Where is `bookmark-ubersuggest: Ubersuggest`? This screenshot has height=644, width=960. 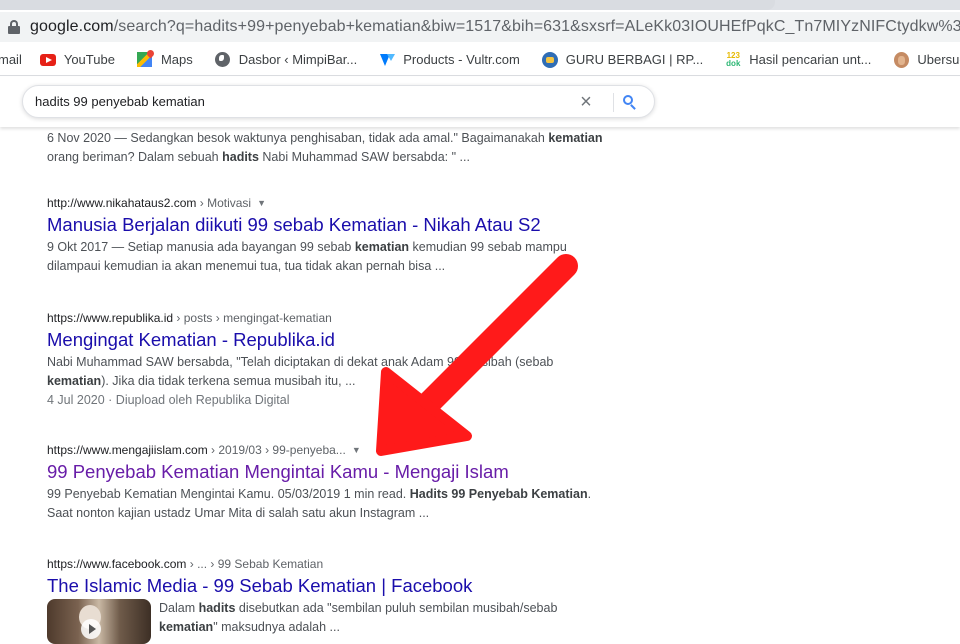 bookmark-ubersuggest: Ubersuggest is located at coordinates (926, 59).